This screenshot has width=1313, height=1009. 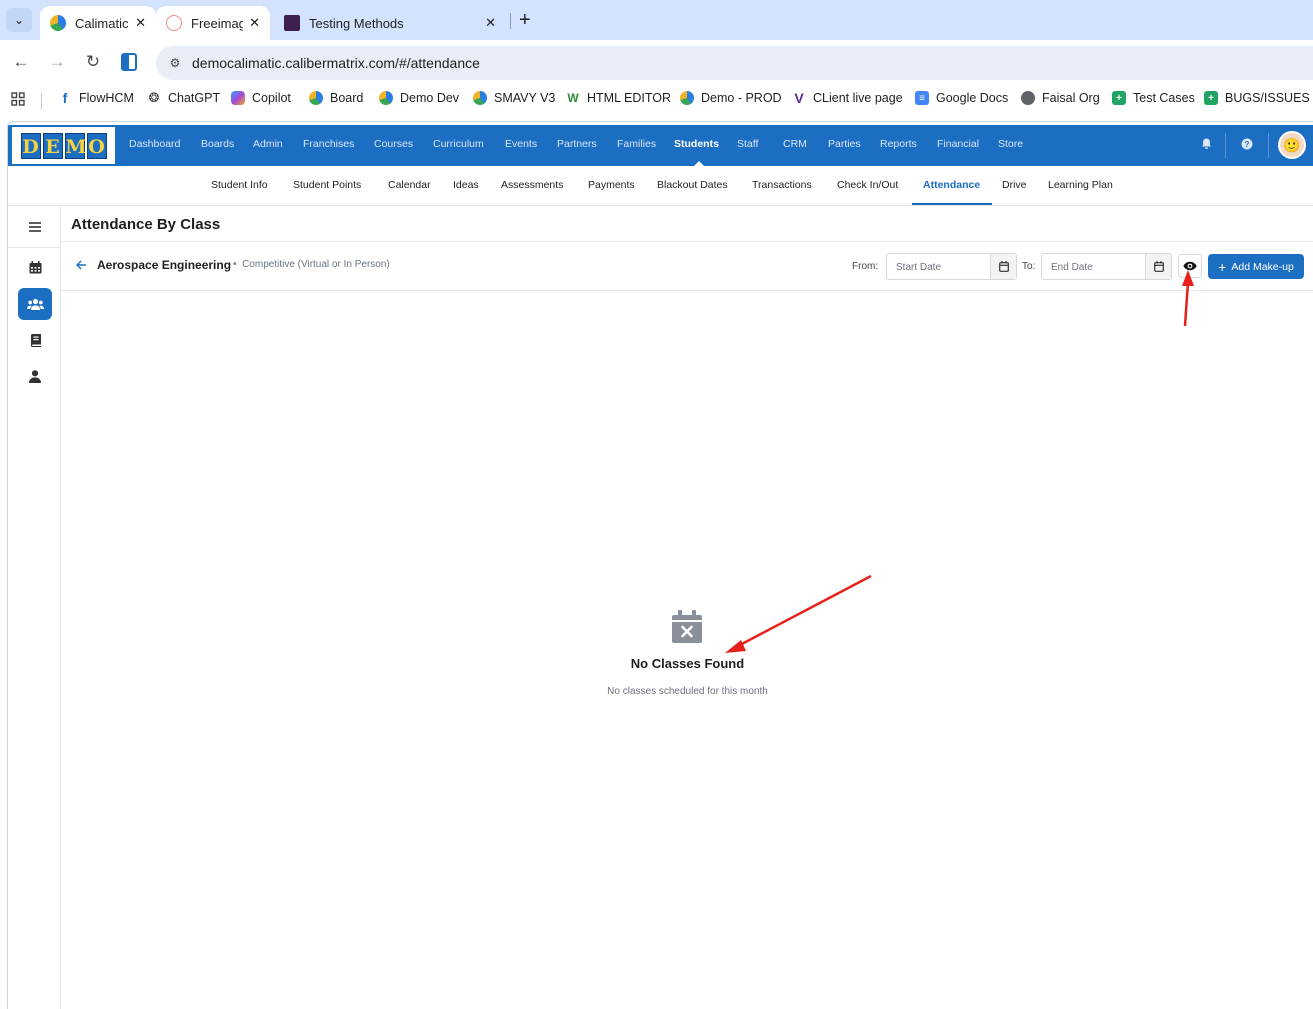 I want to click on reload-icon: ↻, so click(x=93, y=62).